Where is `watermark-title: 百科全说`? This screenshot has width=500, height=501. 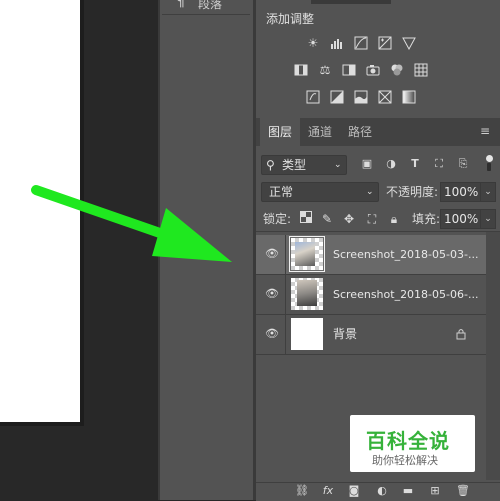
watermark-title: 百科全说 is located at coordinates (408, 441).